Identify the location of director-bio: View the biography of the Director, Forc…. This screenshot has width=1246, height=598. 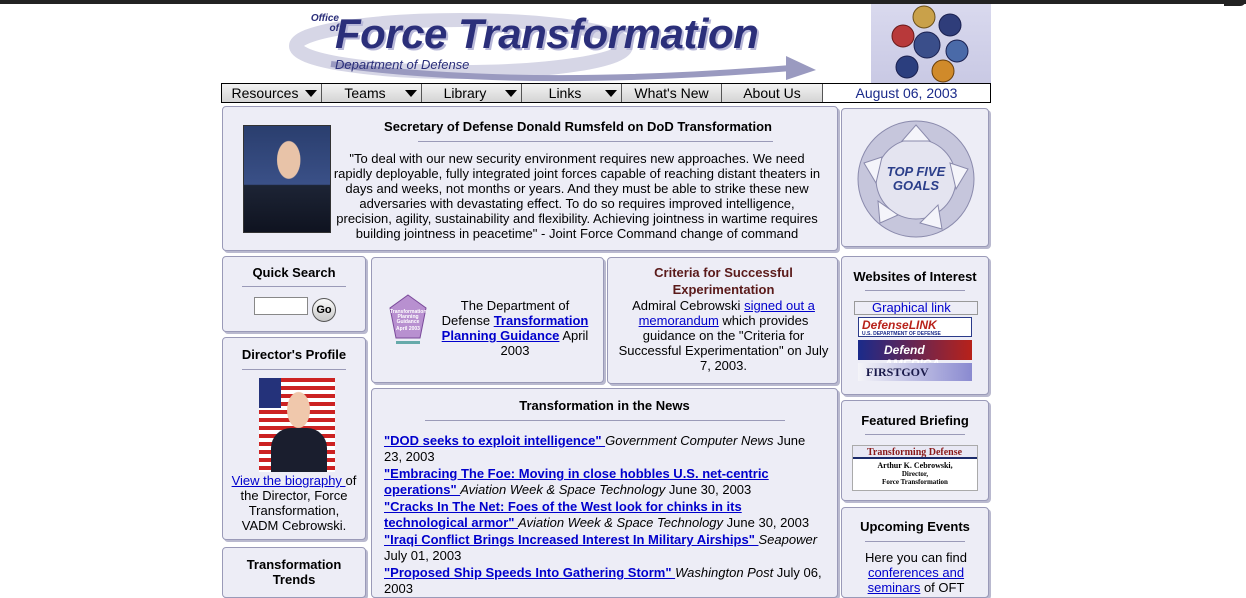
(294, 503).